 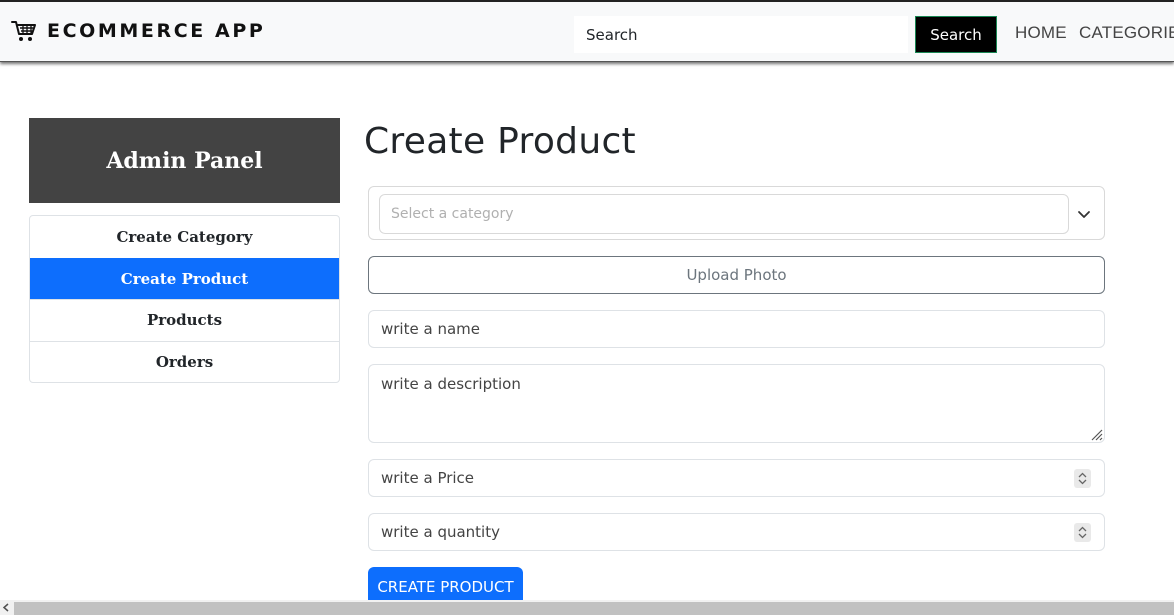 I want to click on price-stepper-icon, so click(x=1082, y=478).